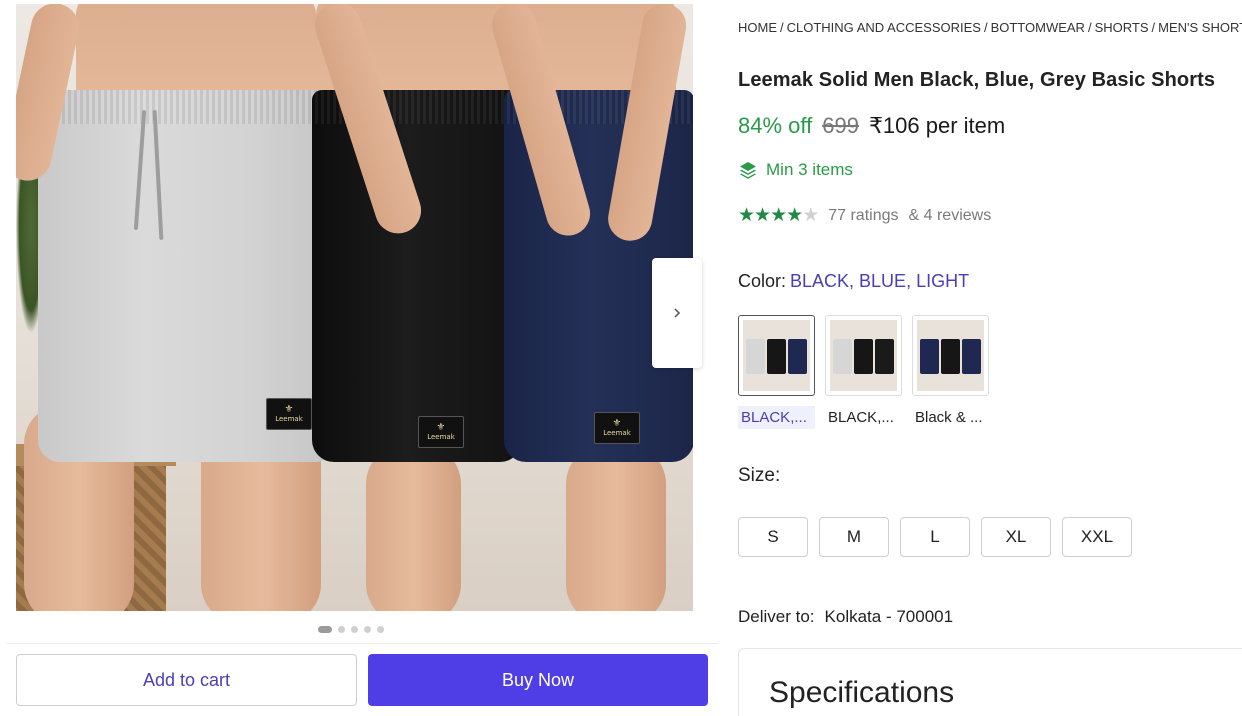 The height and width of the screenshot is (716, 1242). I want to click on action-bar: Add to cart Buy Now, so click(362, 679).